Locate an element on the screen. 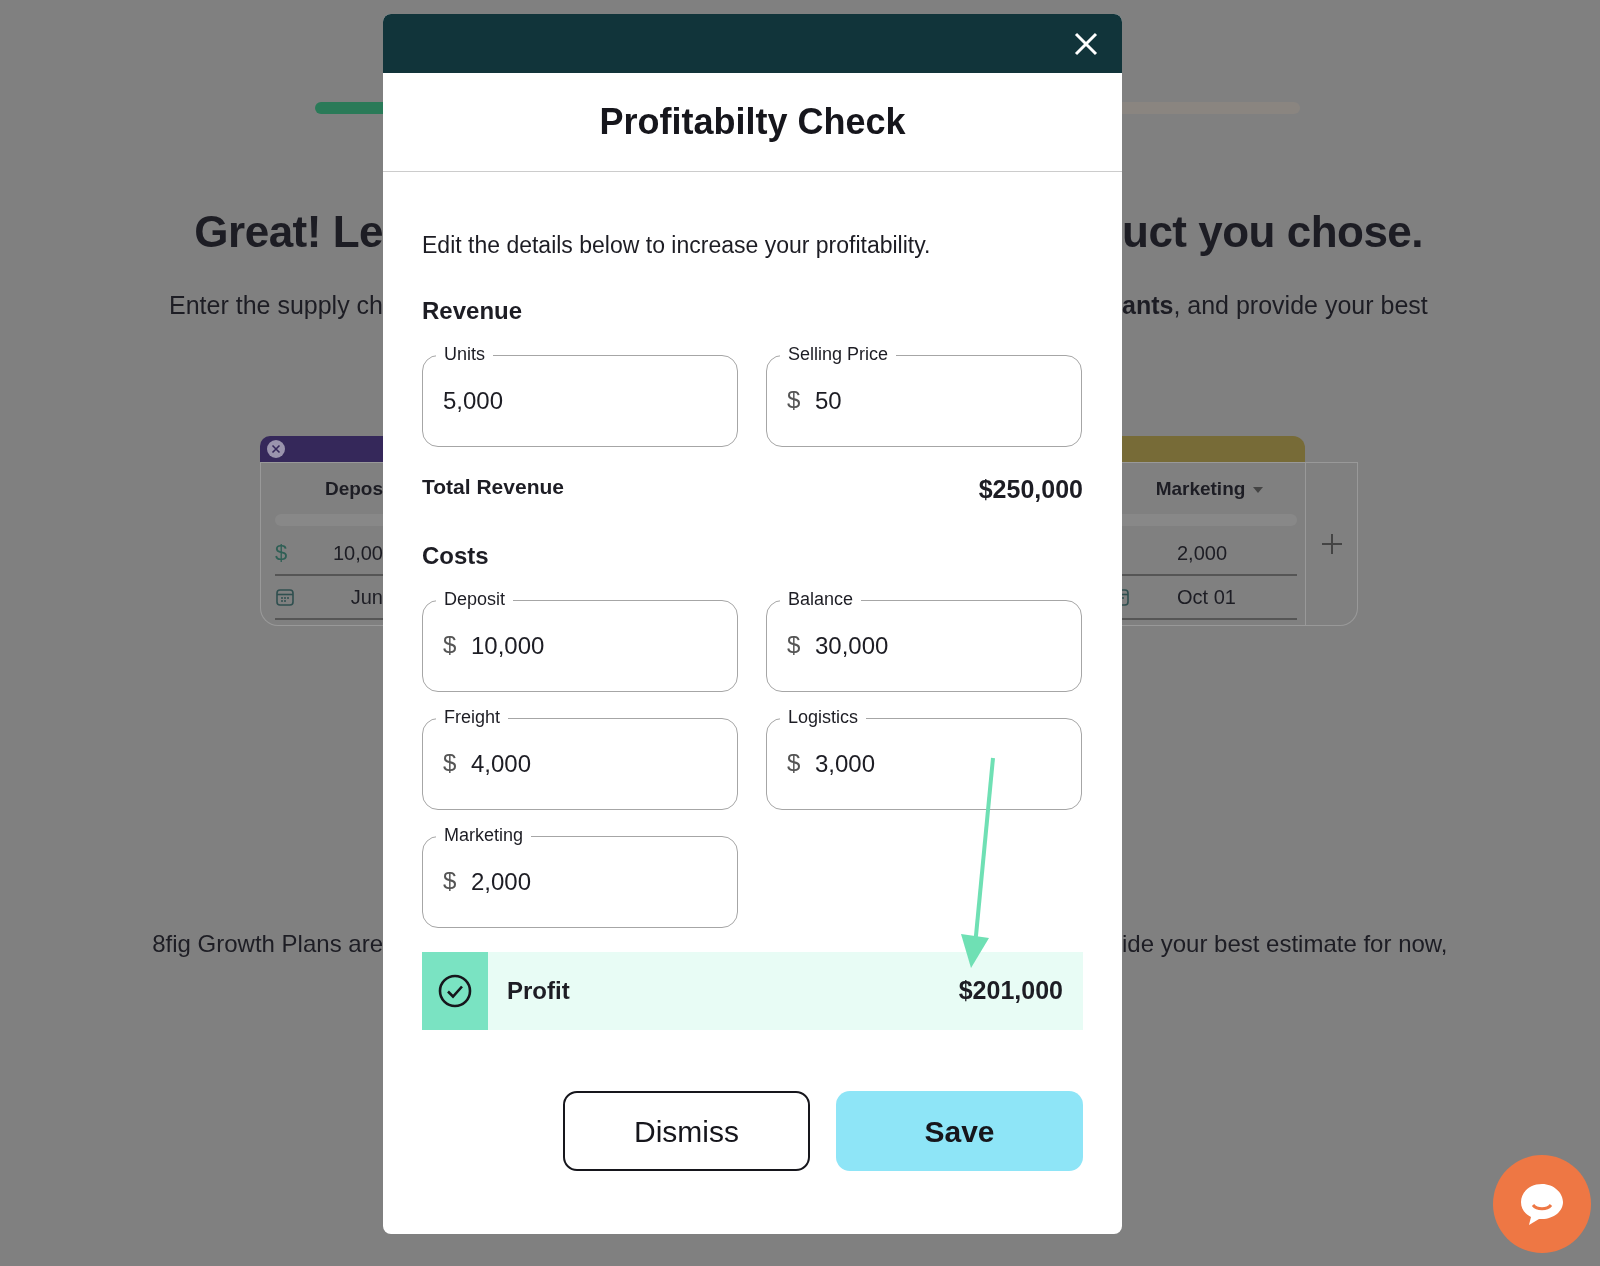  add-icon is located at coordinates (1331, 544).